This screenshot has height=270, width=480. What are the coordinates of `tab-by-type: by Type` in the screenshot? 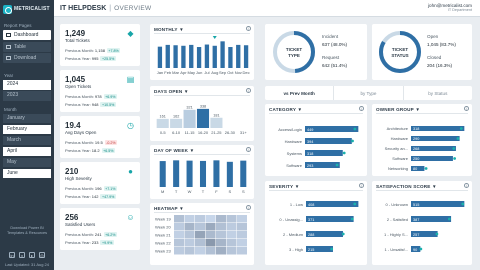 It's located at (369, 93).